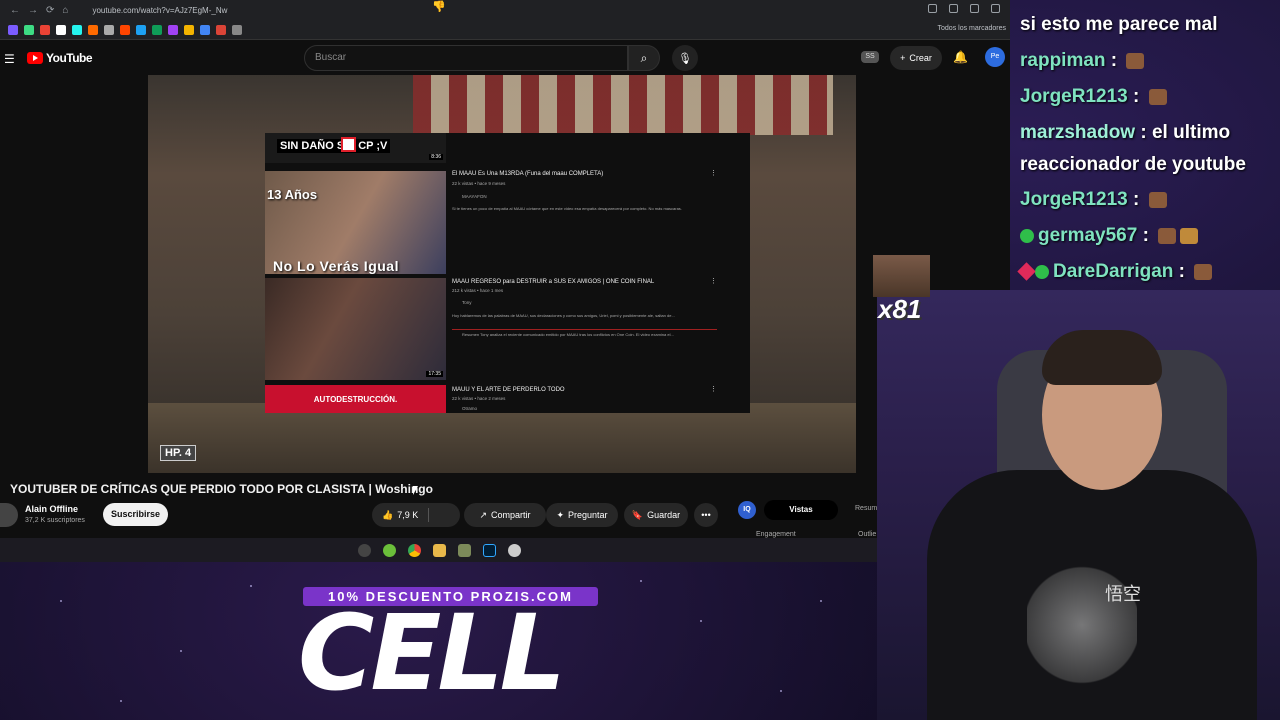 The height and width of the screenshot is (720, 1280). Describe the element at coordinates (747, 510) in the screenshot. I see `iq-extension-icon: IQ` at that location.